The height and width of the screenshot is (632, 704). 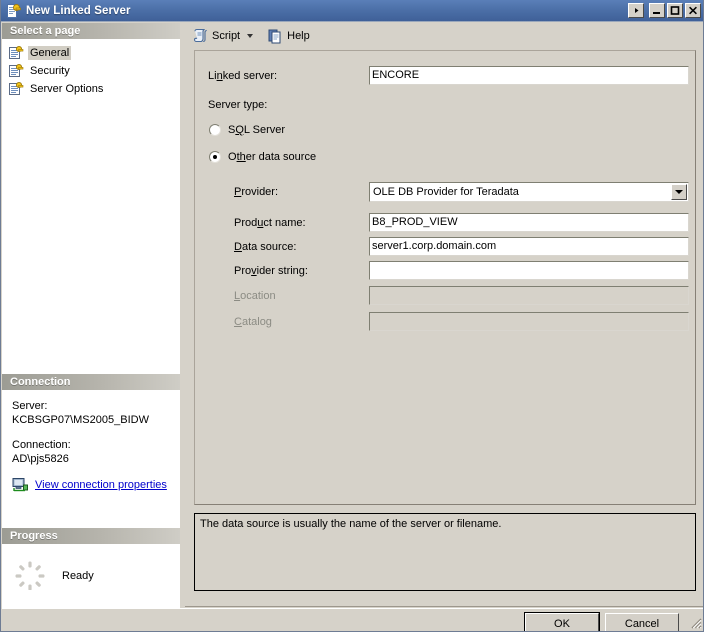 I want to click on sidebar-item-server-options: Server Options, so click(x=94, y=88).